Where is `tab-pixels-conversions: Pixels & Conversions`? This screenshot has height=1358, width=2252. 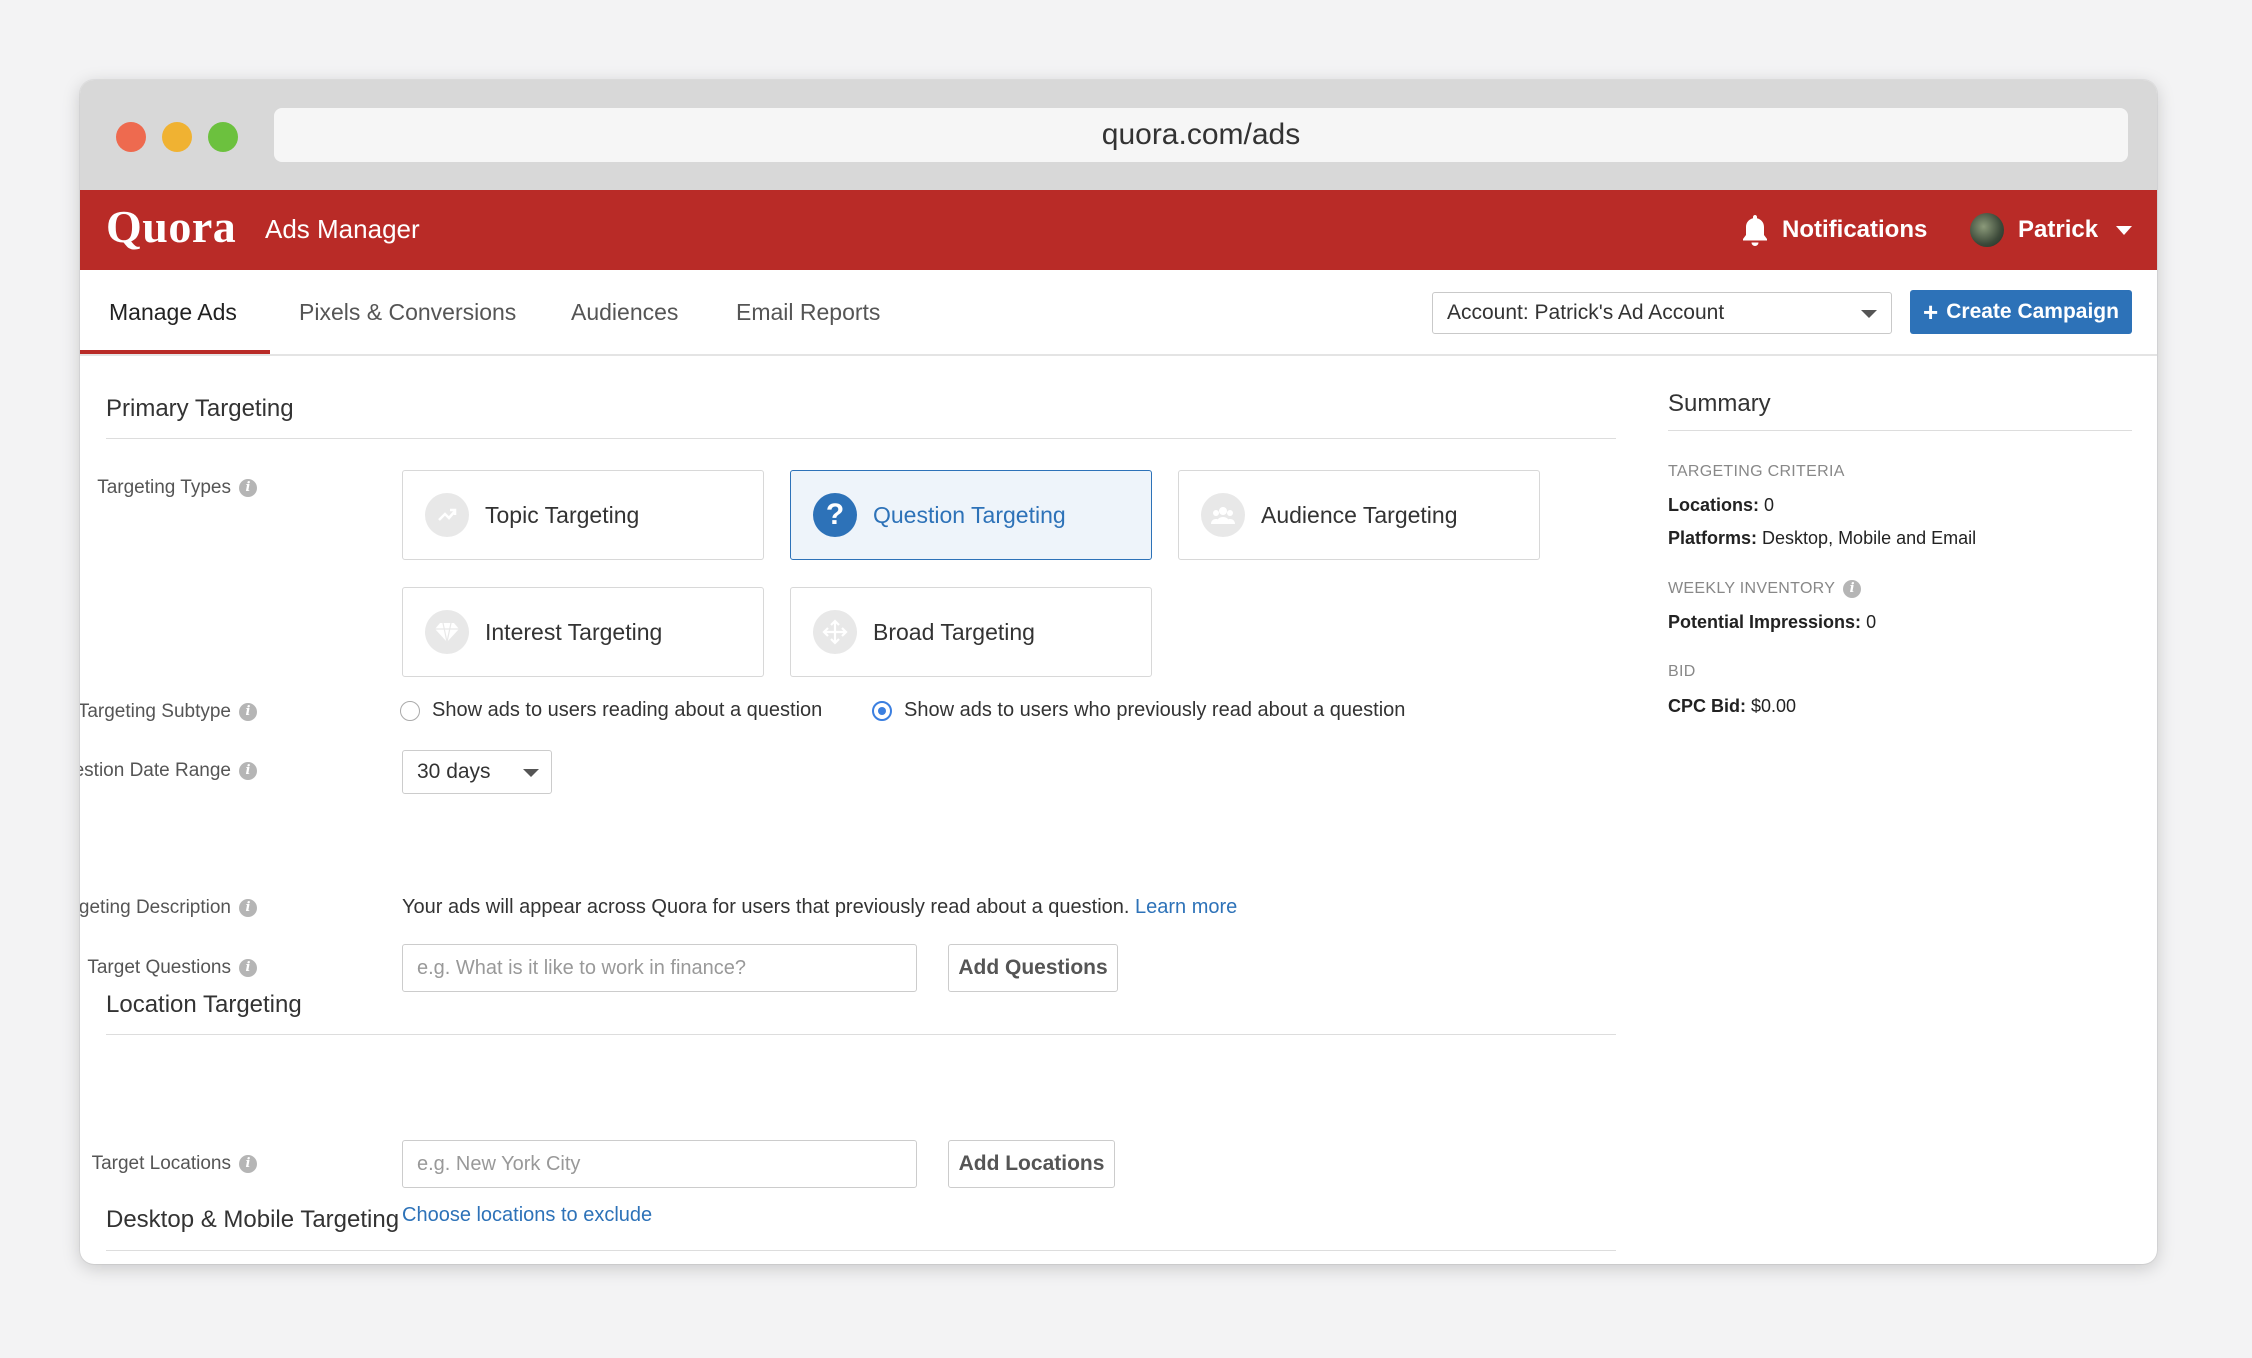
tab-pixels-conversions: Pixels & Conversions is located at coordinates (407, 311).